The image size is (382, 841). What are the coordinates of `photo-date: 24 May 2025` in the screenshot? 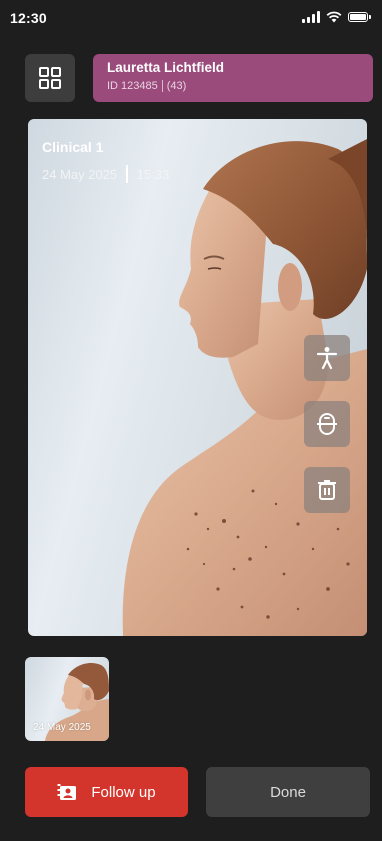 It's located at (80, 174).